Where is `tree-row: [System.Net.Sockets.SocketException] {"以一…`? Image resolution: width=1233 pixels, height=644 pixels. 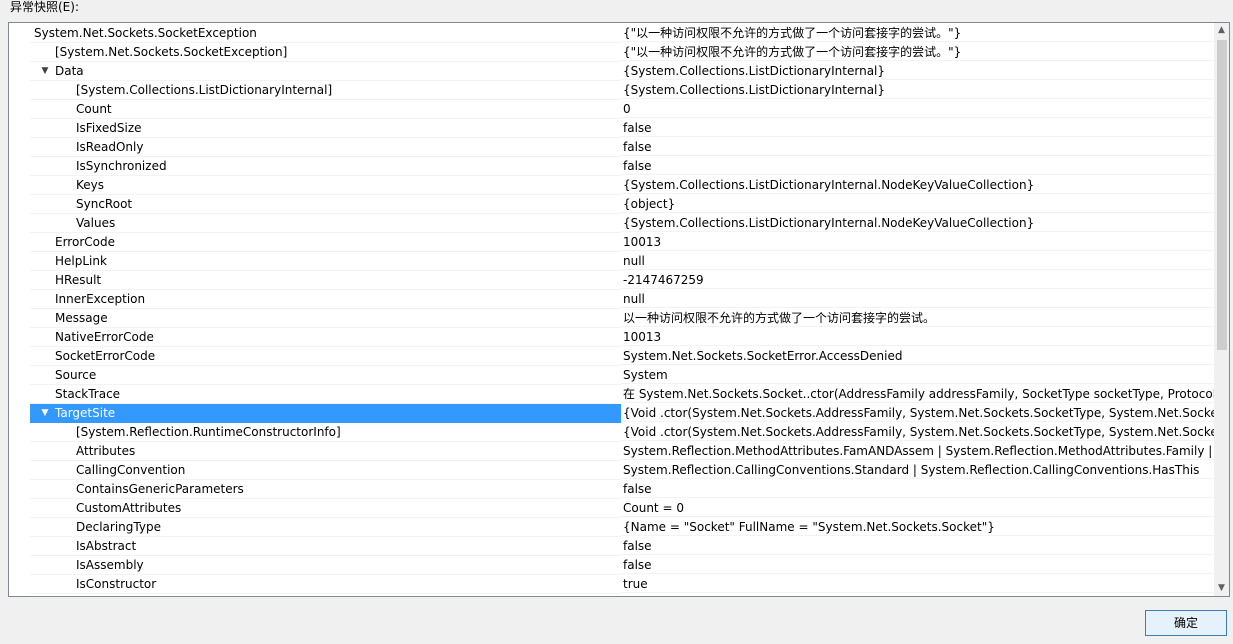
tree-row: [System.Net.Sockets.SocketException] {"以一… is located at coordinates (612, 52).